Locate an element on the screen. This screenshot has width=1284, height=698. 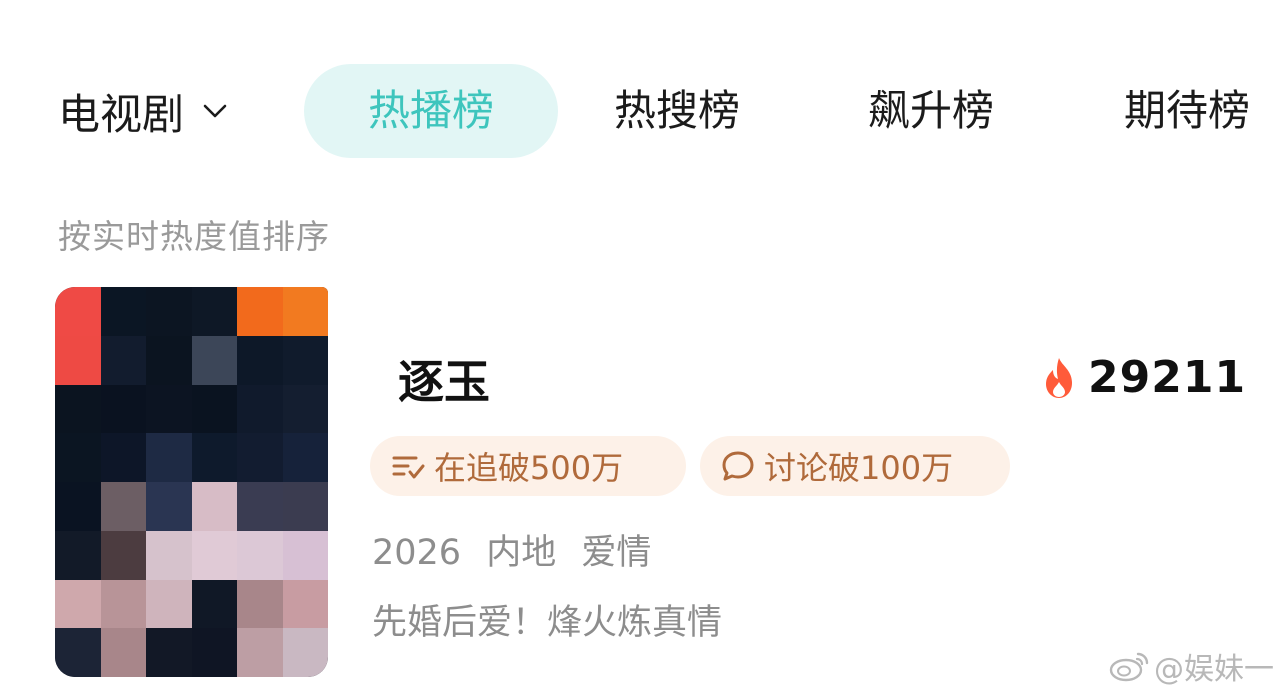
show-description: 先婚后爱！烽火炼真情 is located at coordinates (547, 623).